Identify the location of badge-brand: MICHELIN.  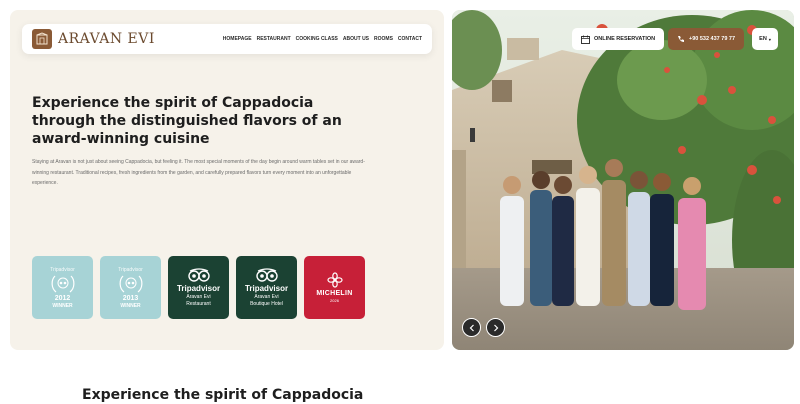
(334, 293).